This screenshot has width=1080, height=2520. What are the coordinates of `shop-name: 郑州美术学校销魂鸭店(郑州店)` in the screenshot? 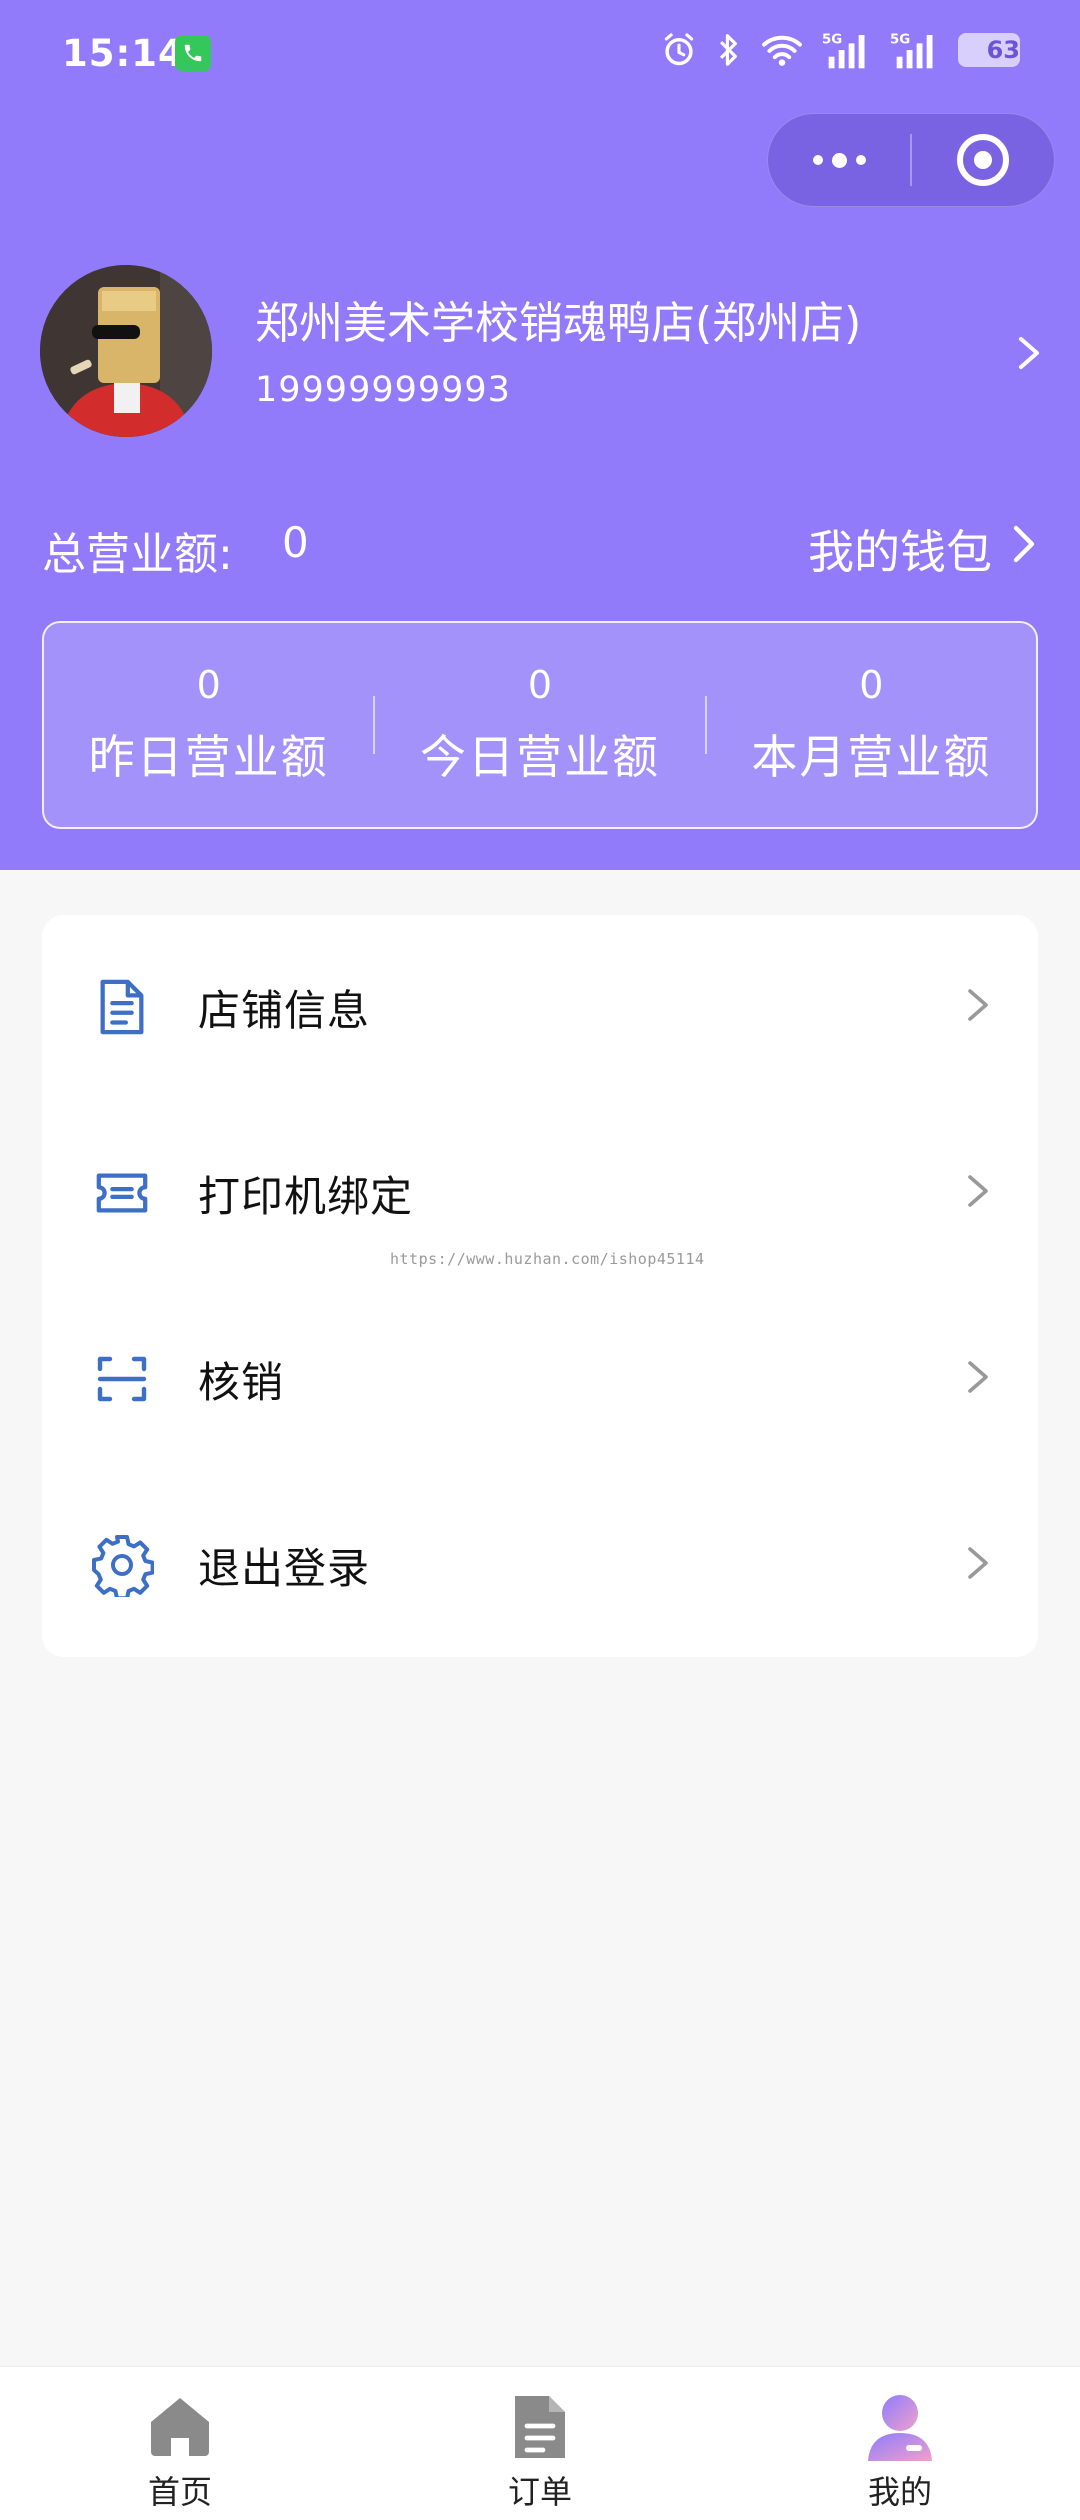 It's located at (558, 323).